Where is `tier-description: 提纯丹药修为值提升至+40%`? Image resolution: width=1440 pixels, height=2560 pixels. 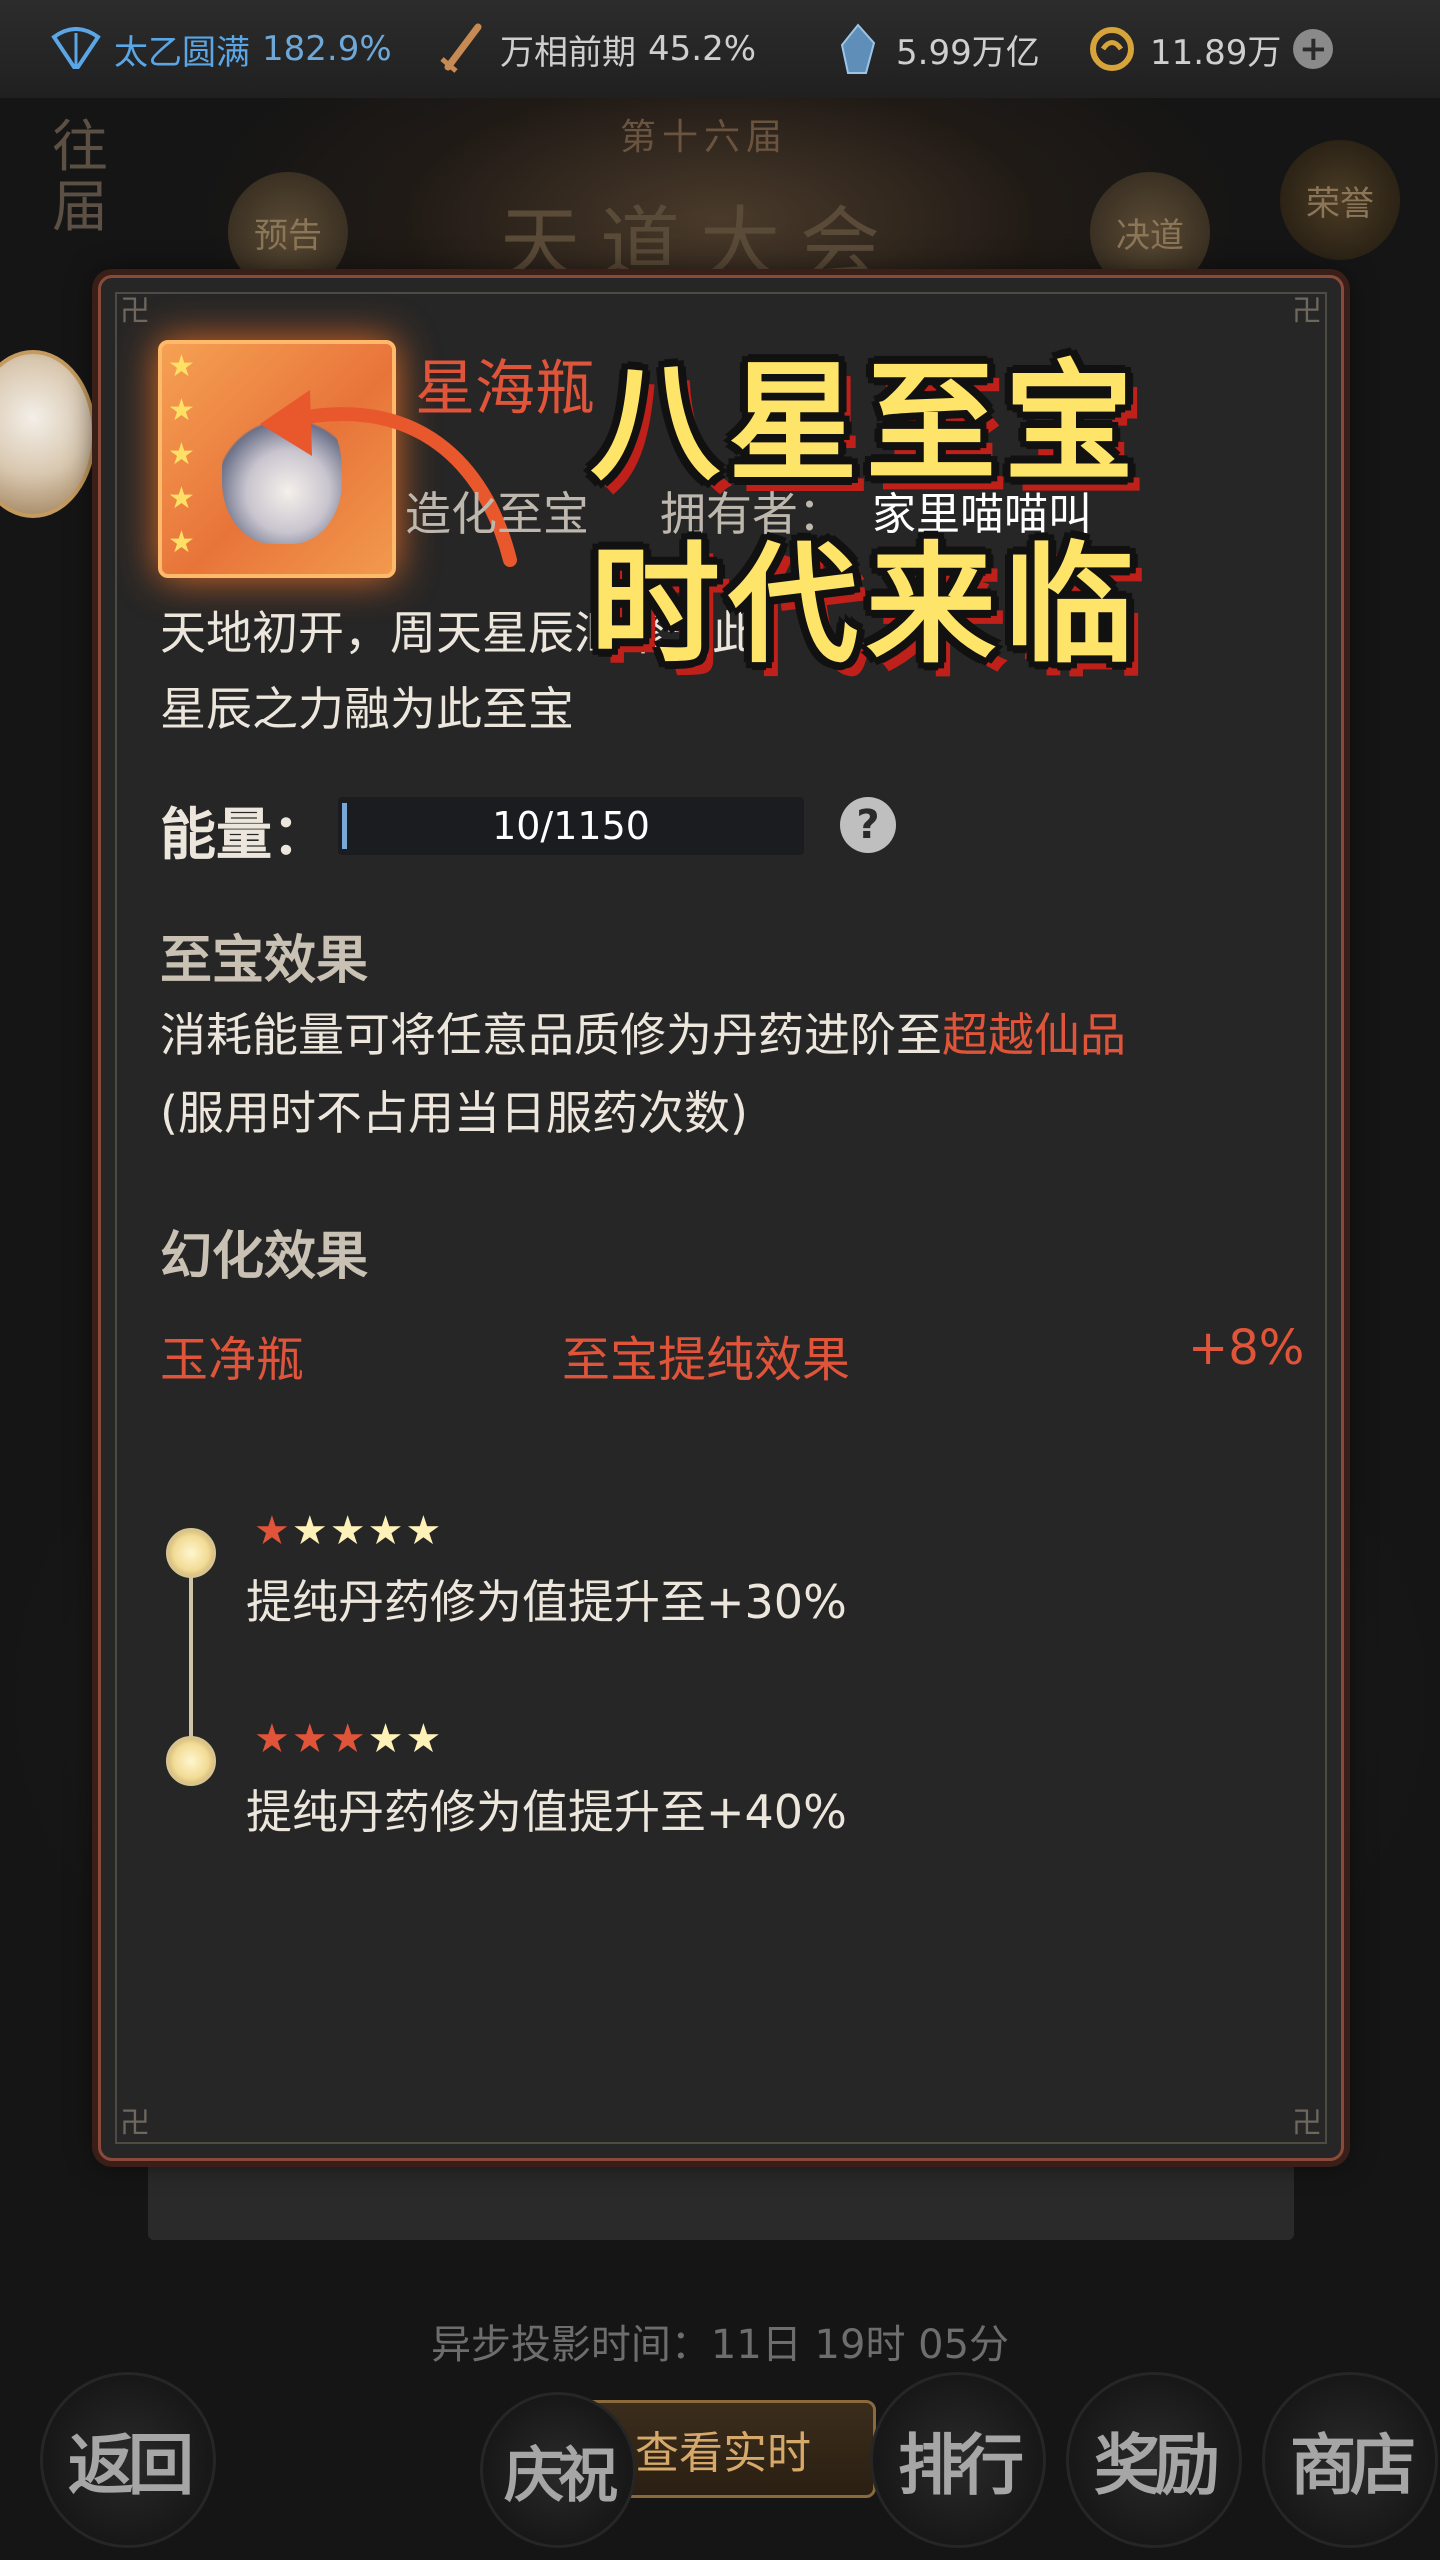 tier-description: 提纯丹药修为值提升至+40% is located at coordinates (546, 1812).